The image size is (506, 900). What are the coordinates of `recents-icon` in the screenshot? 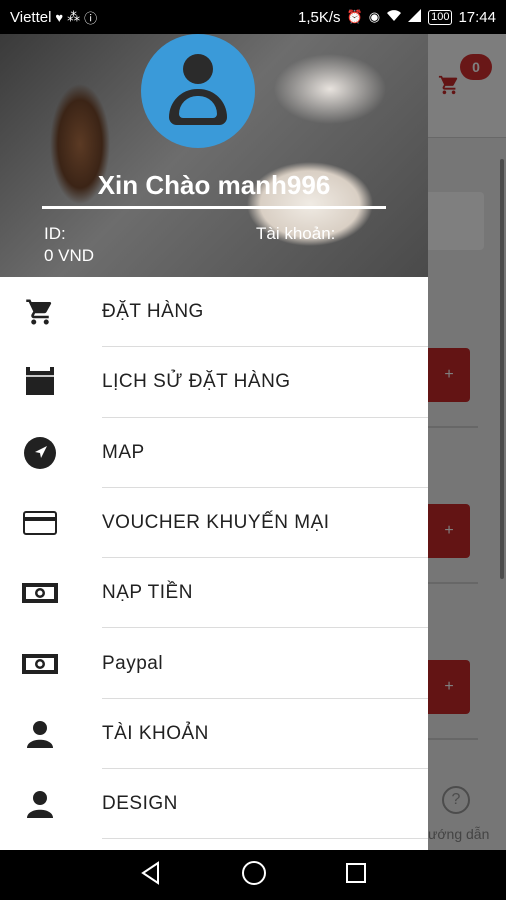 It's located at (356, 875).